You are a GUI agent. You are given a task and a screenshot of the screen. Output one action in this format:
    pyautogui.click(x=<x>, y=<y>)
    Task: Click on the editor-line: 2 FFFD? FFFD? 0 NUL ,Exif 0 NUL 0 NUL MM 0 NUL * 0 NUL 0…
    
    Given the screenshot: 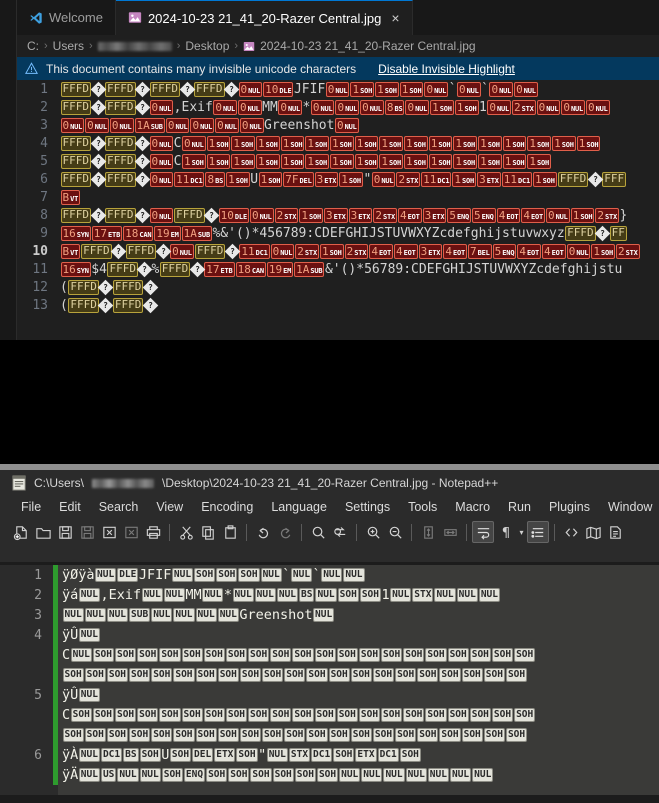 What is the action you would take?
    pyautogui.click(x=338, y=107)
    